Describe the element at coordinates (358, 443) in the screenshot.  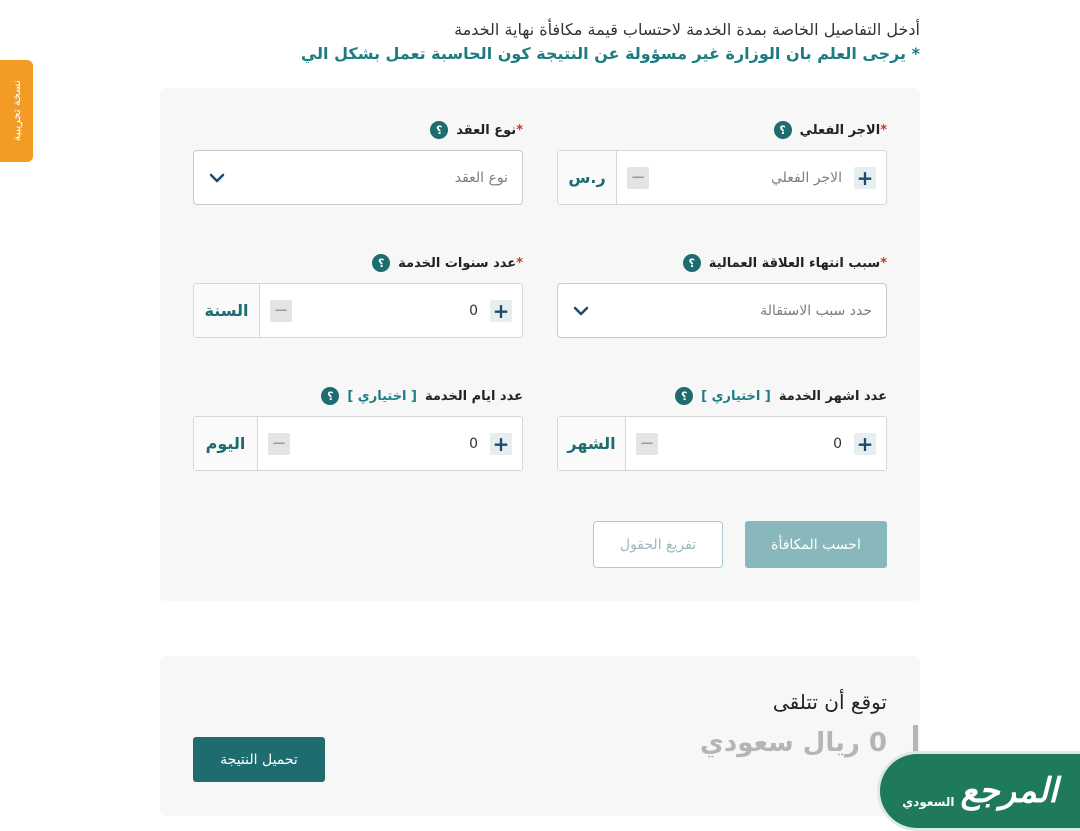
I see `service-days-field: + 0 − اليوم` at that location.